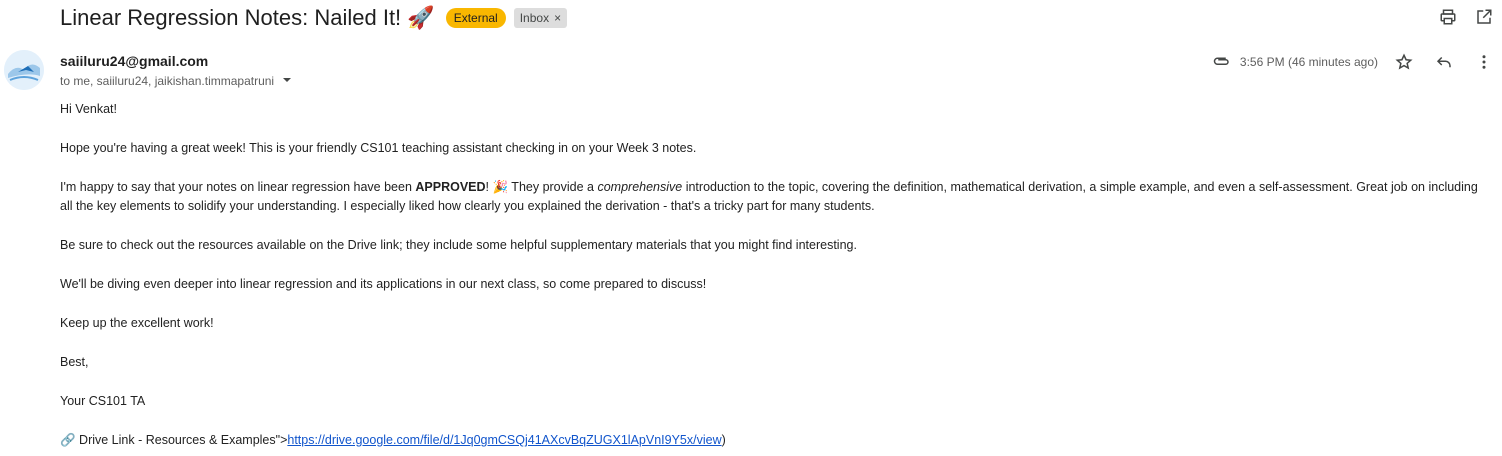  Describe the element at coordinates (1444, 62) in the screenshot. I see `reply-icon` at that location.